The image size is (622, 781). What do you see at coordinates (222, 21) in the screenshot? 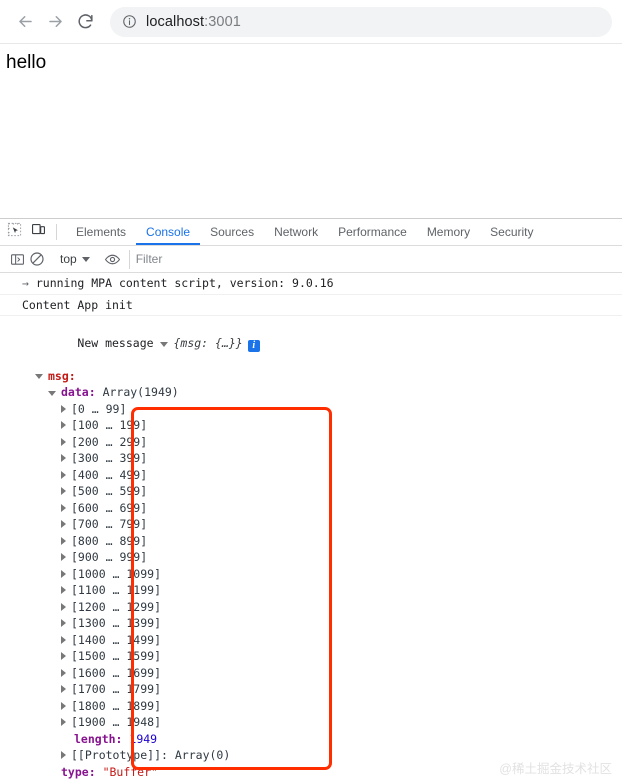
I see `url-port: :3001` at bounding box center [222, 21].